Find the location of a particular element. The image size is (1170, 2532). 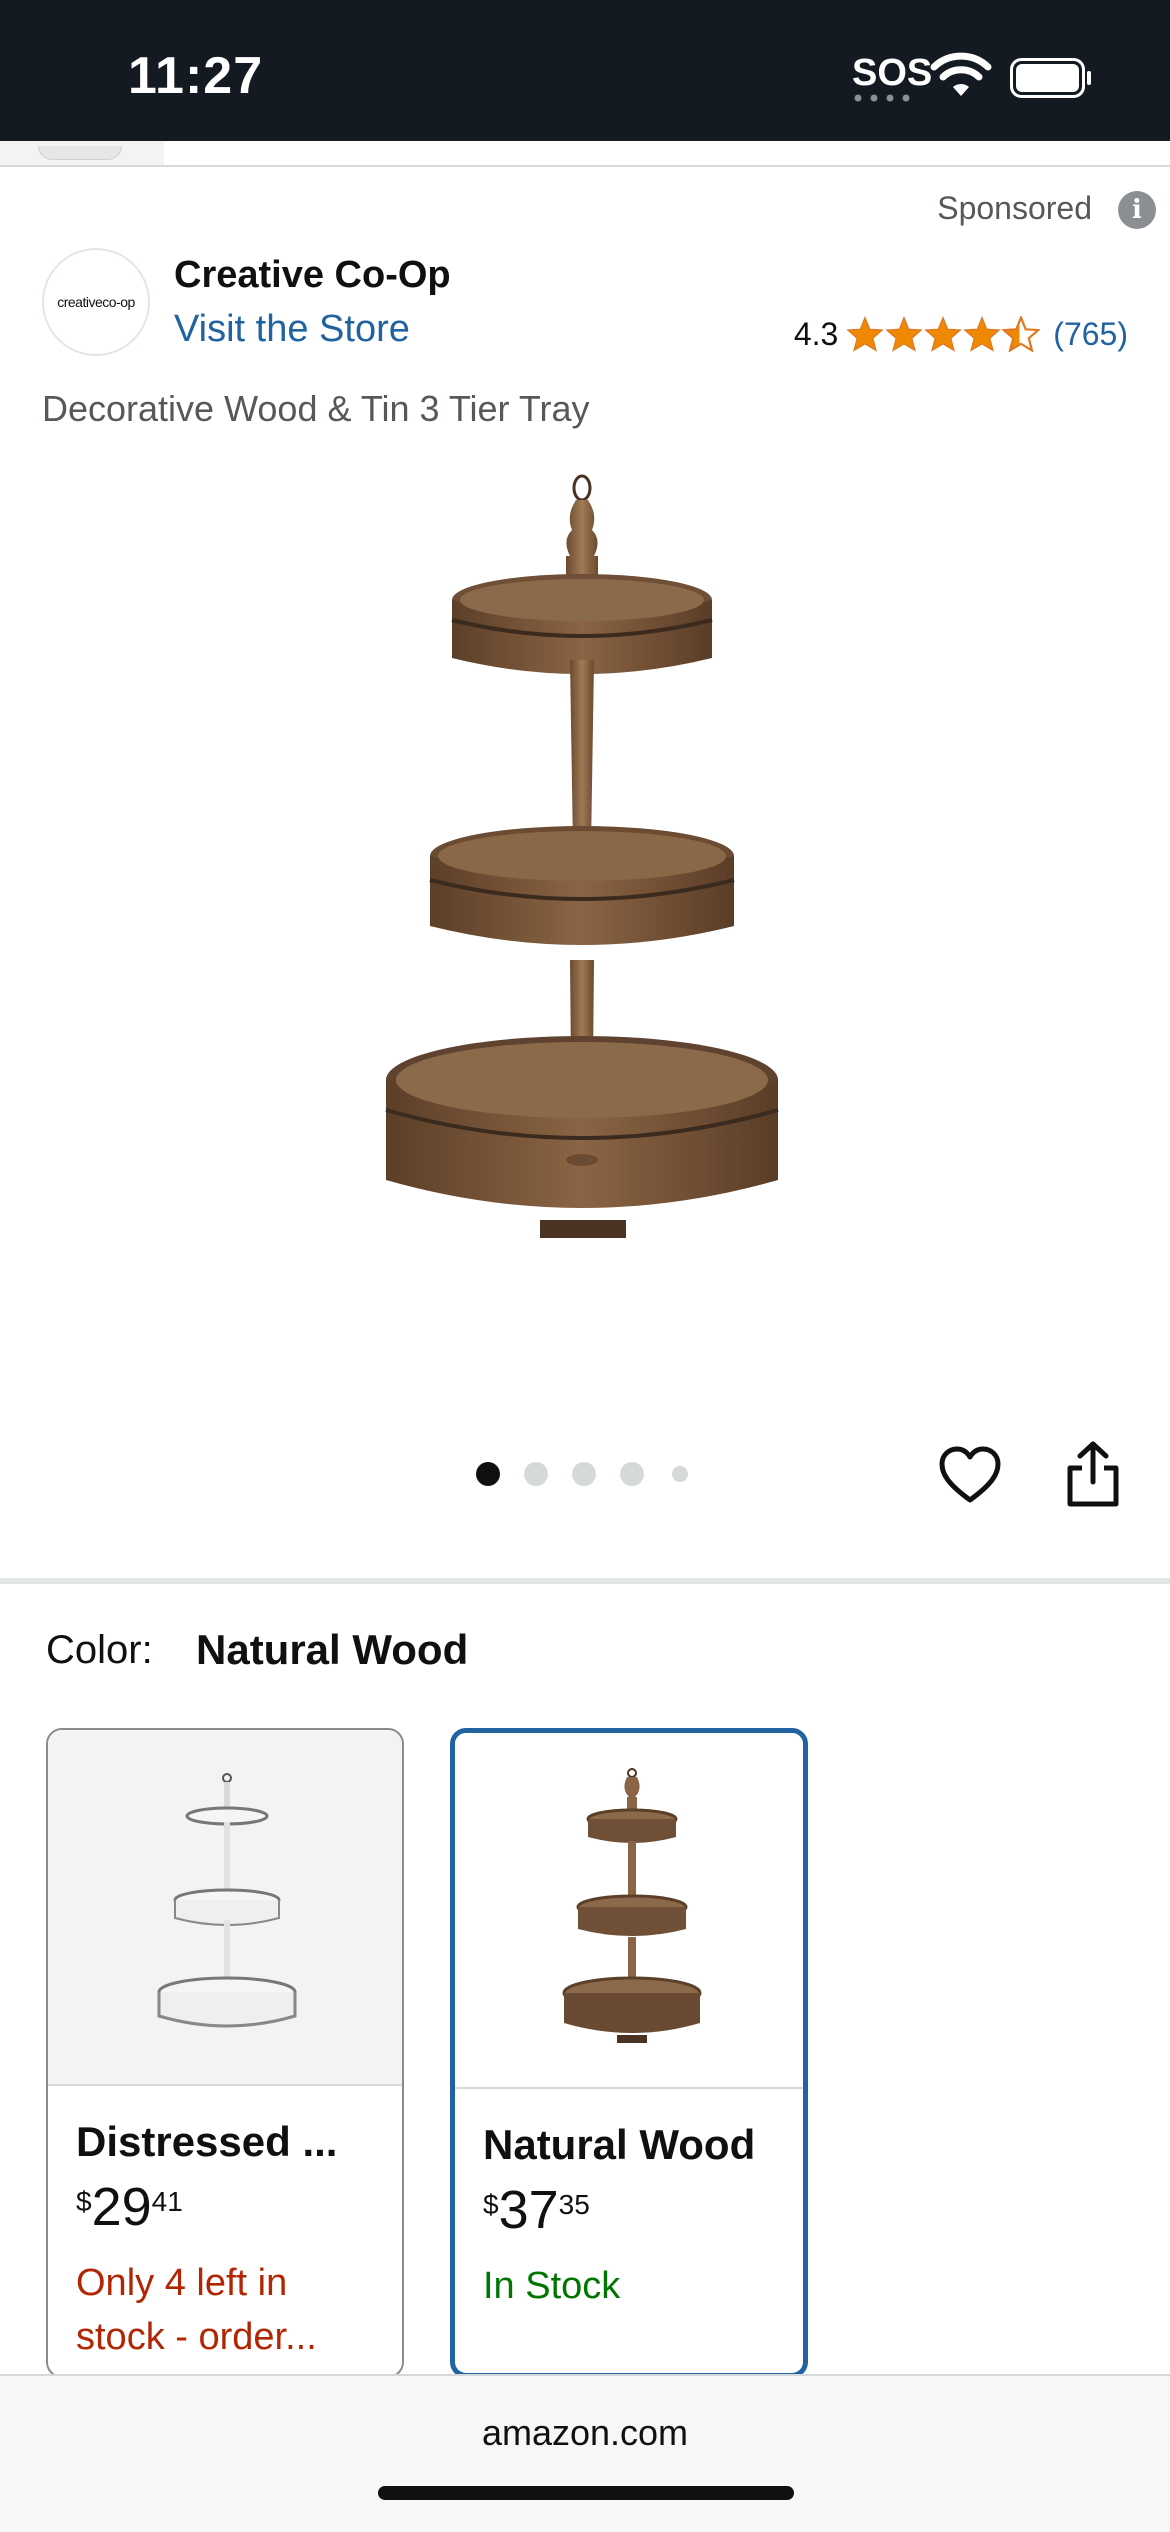

brand-logo: creativeco-op is located at coordinates (96, 302).